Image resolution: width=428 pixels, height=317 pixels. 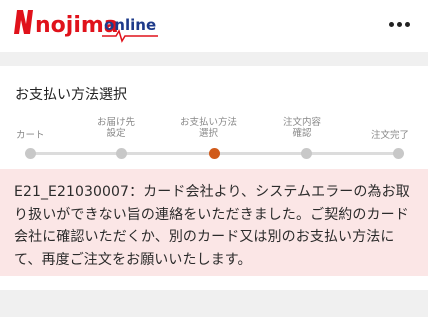 What do you see at coordinates (214, 283) in the screenshot?
I see `spacer` at bounding box center [214, 283].